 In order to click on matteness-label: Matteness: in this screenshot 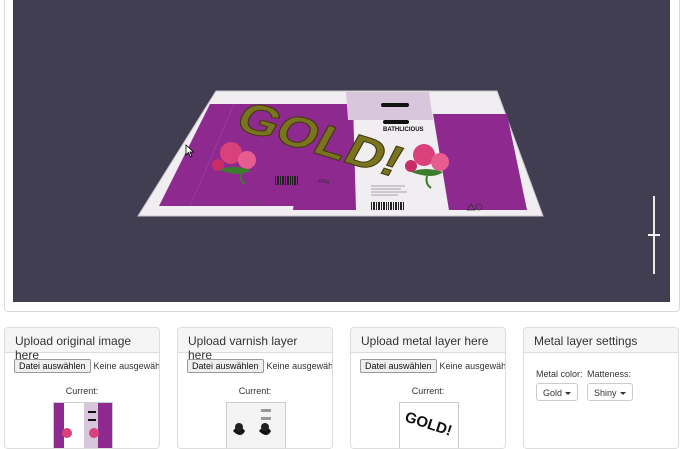, I will do `click(609, 374)`.